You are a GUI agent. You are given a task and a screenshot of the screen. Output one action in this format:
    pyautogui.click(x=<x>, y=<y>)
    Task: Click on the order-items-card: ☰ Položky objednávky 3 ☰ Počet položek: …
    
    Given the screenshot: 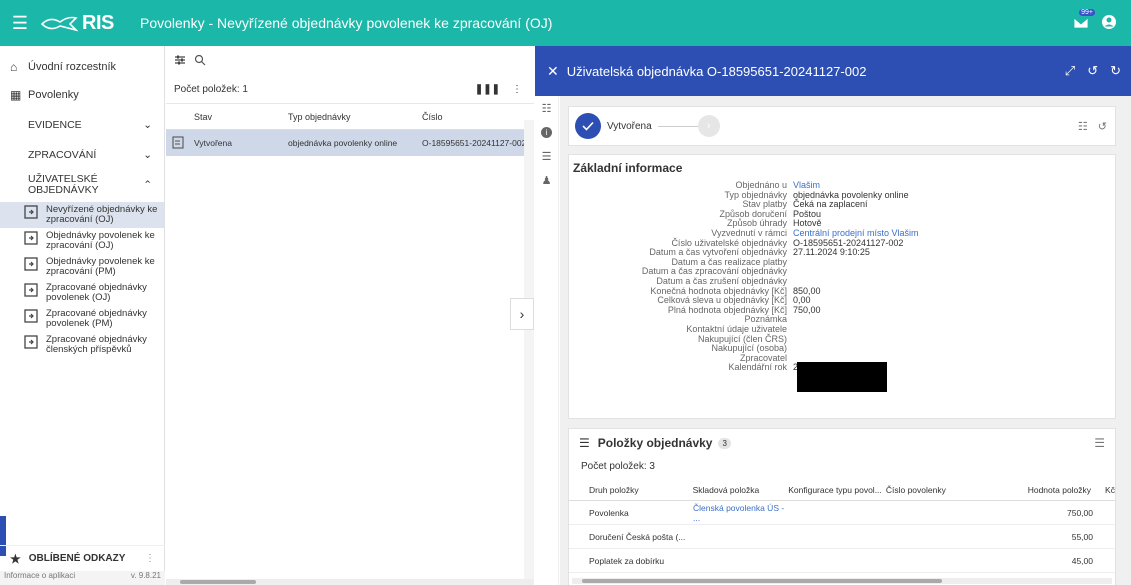 What is the action you would take?
    pyautogui.click(x=842, y=506)
    